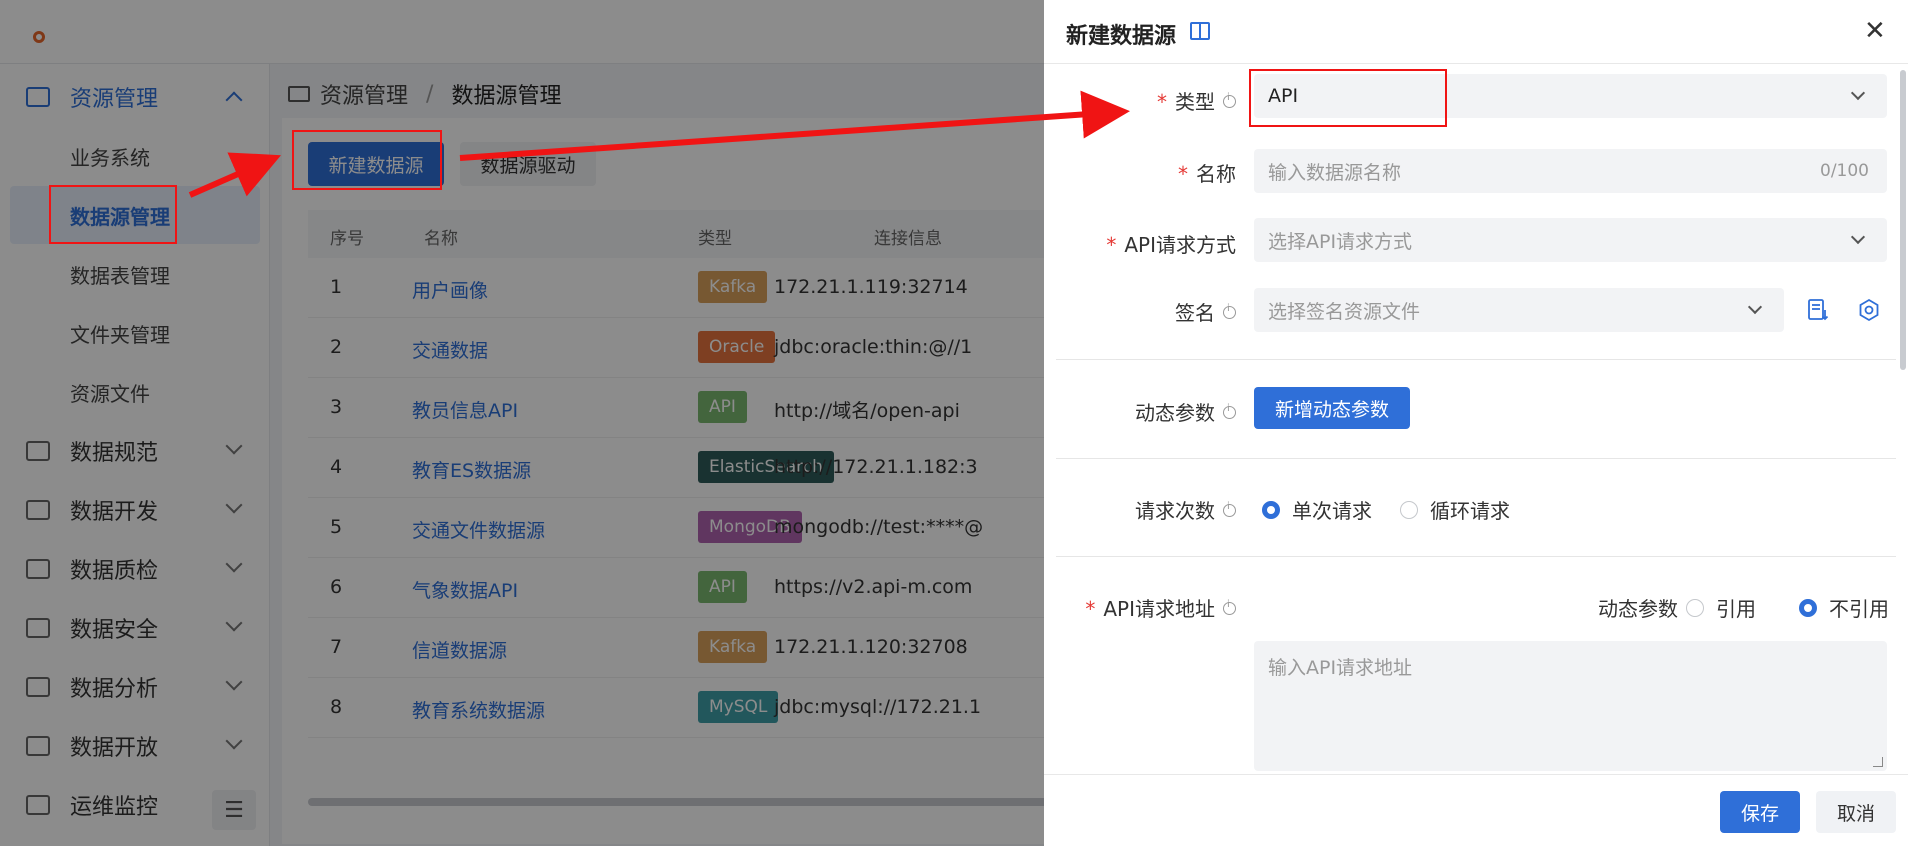  What do you see at coordinates (1344, 311) in the screenshot?
I see `signature-placeholder: 选择签名资源文件` at bounding box center [1344, 311].